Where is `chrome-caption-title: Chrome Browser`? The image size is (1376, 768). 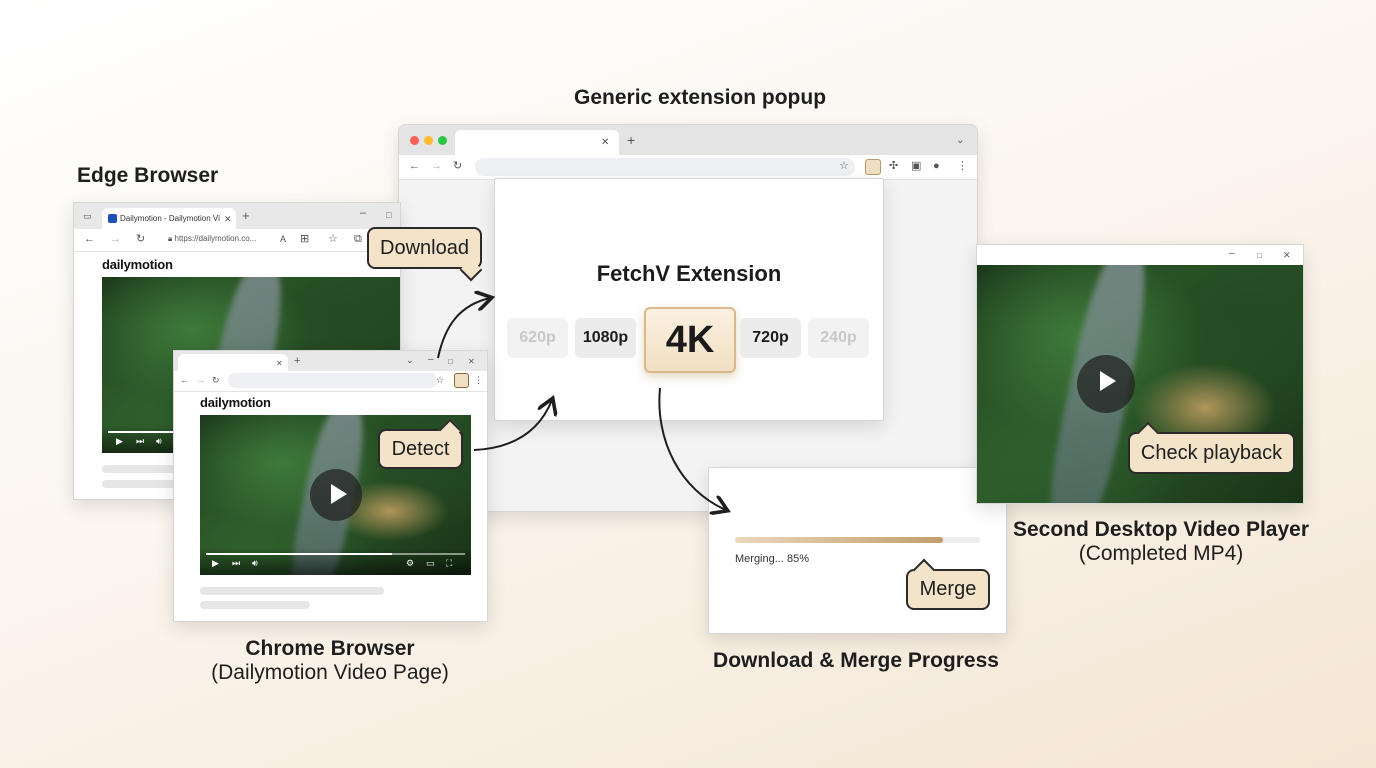
chrome-caption-title: Chrome Browser is located at coordinates (330, 648).